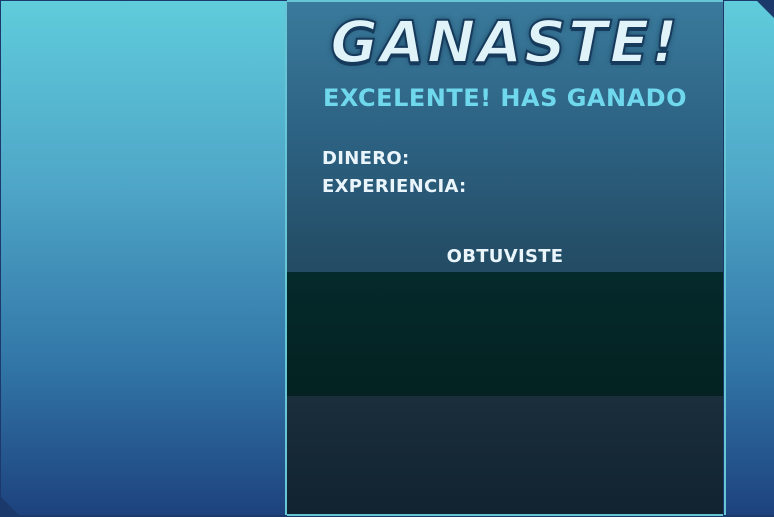 Image resolution: width=774 pixels, height=517 pixels. What do you see at coordinates (505, 455) in the screenshot?
I see `panel-footer-area` at bounding box center [505, 455].